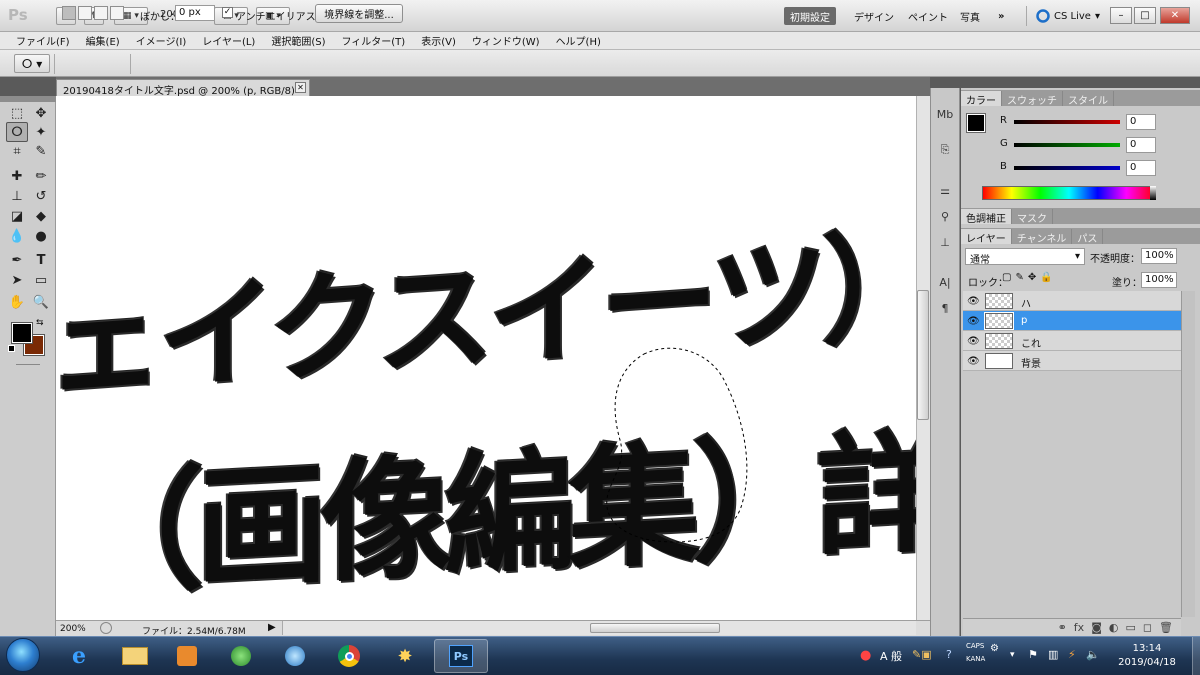  What do you see at coordinates (1147, 656) in the screenshot?
I see `taskbar-clock: 13:14 2019/04/18` at bounding box center [1147, 656].